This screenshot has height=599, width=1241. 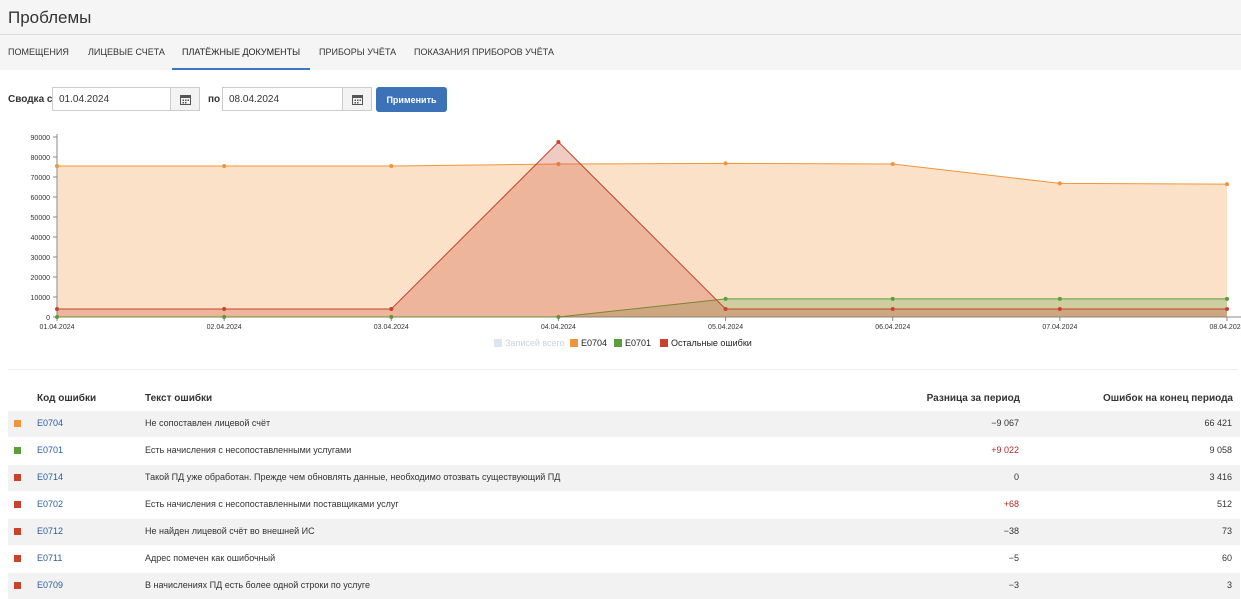 I want to click on y-tick-label: 90000, so click(x=41, y=138).